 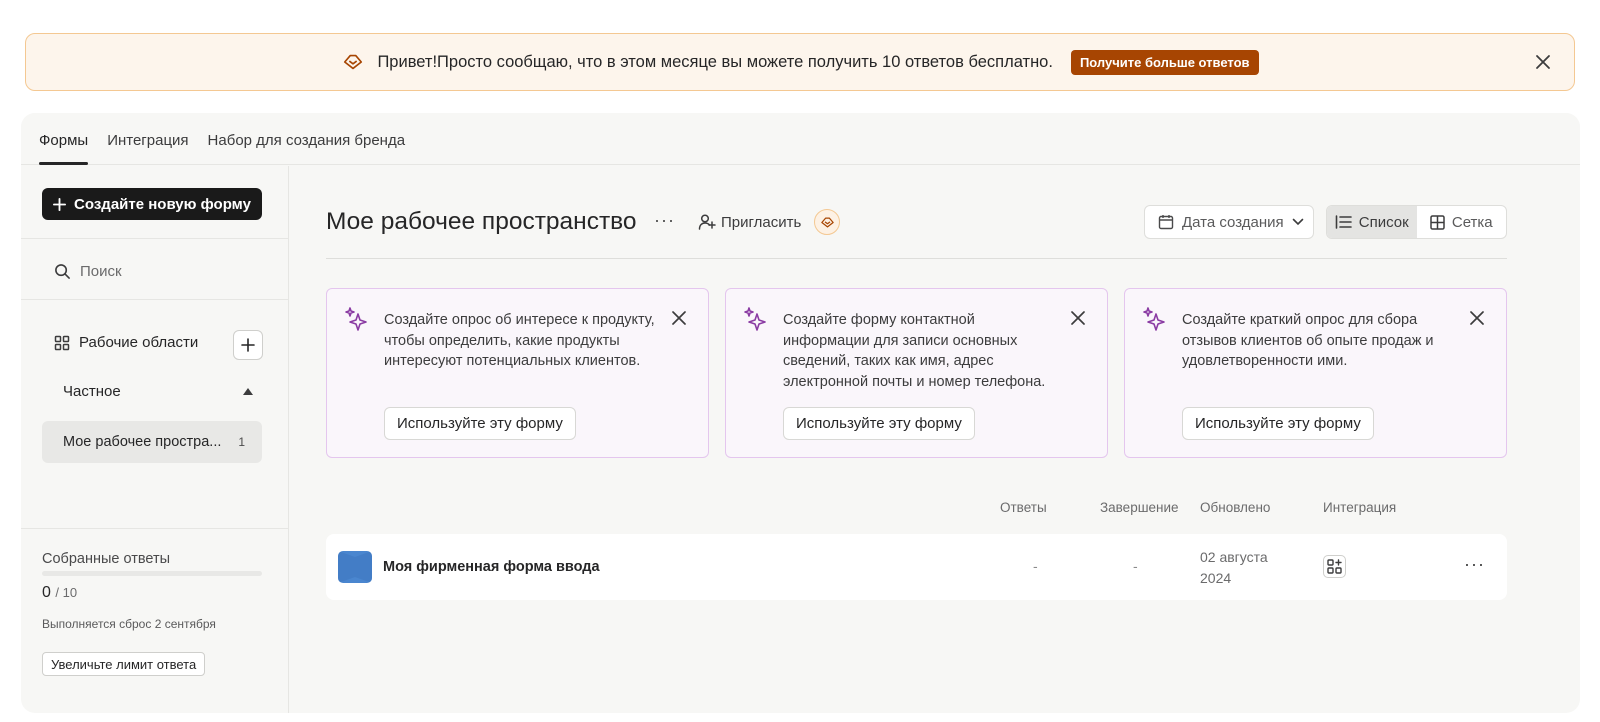 I want to click on form-name: Моя фирменная форма ввода, so click(x=491, y=567).